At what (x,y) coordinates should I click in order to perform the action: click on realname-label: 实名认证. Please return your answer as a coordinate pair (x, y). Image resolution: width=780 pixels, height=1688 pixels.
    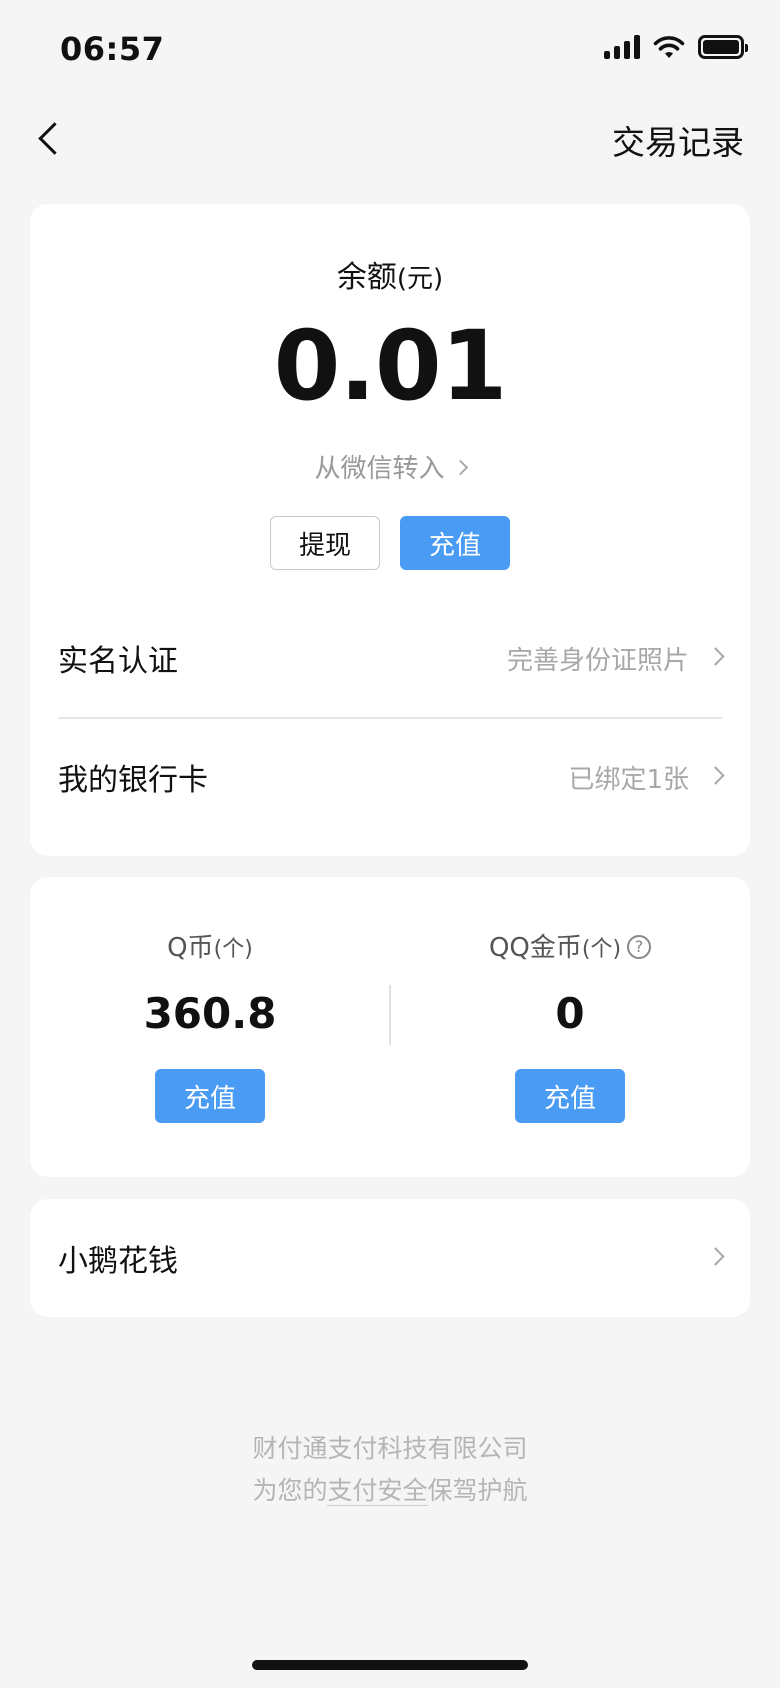
    Looking at the image, I should click on (118, 661).